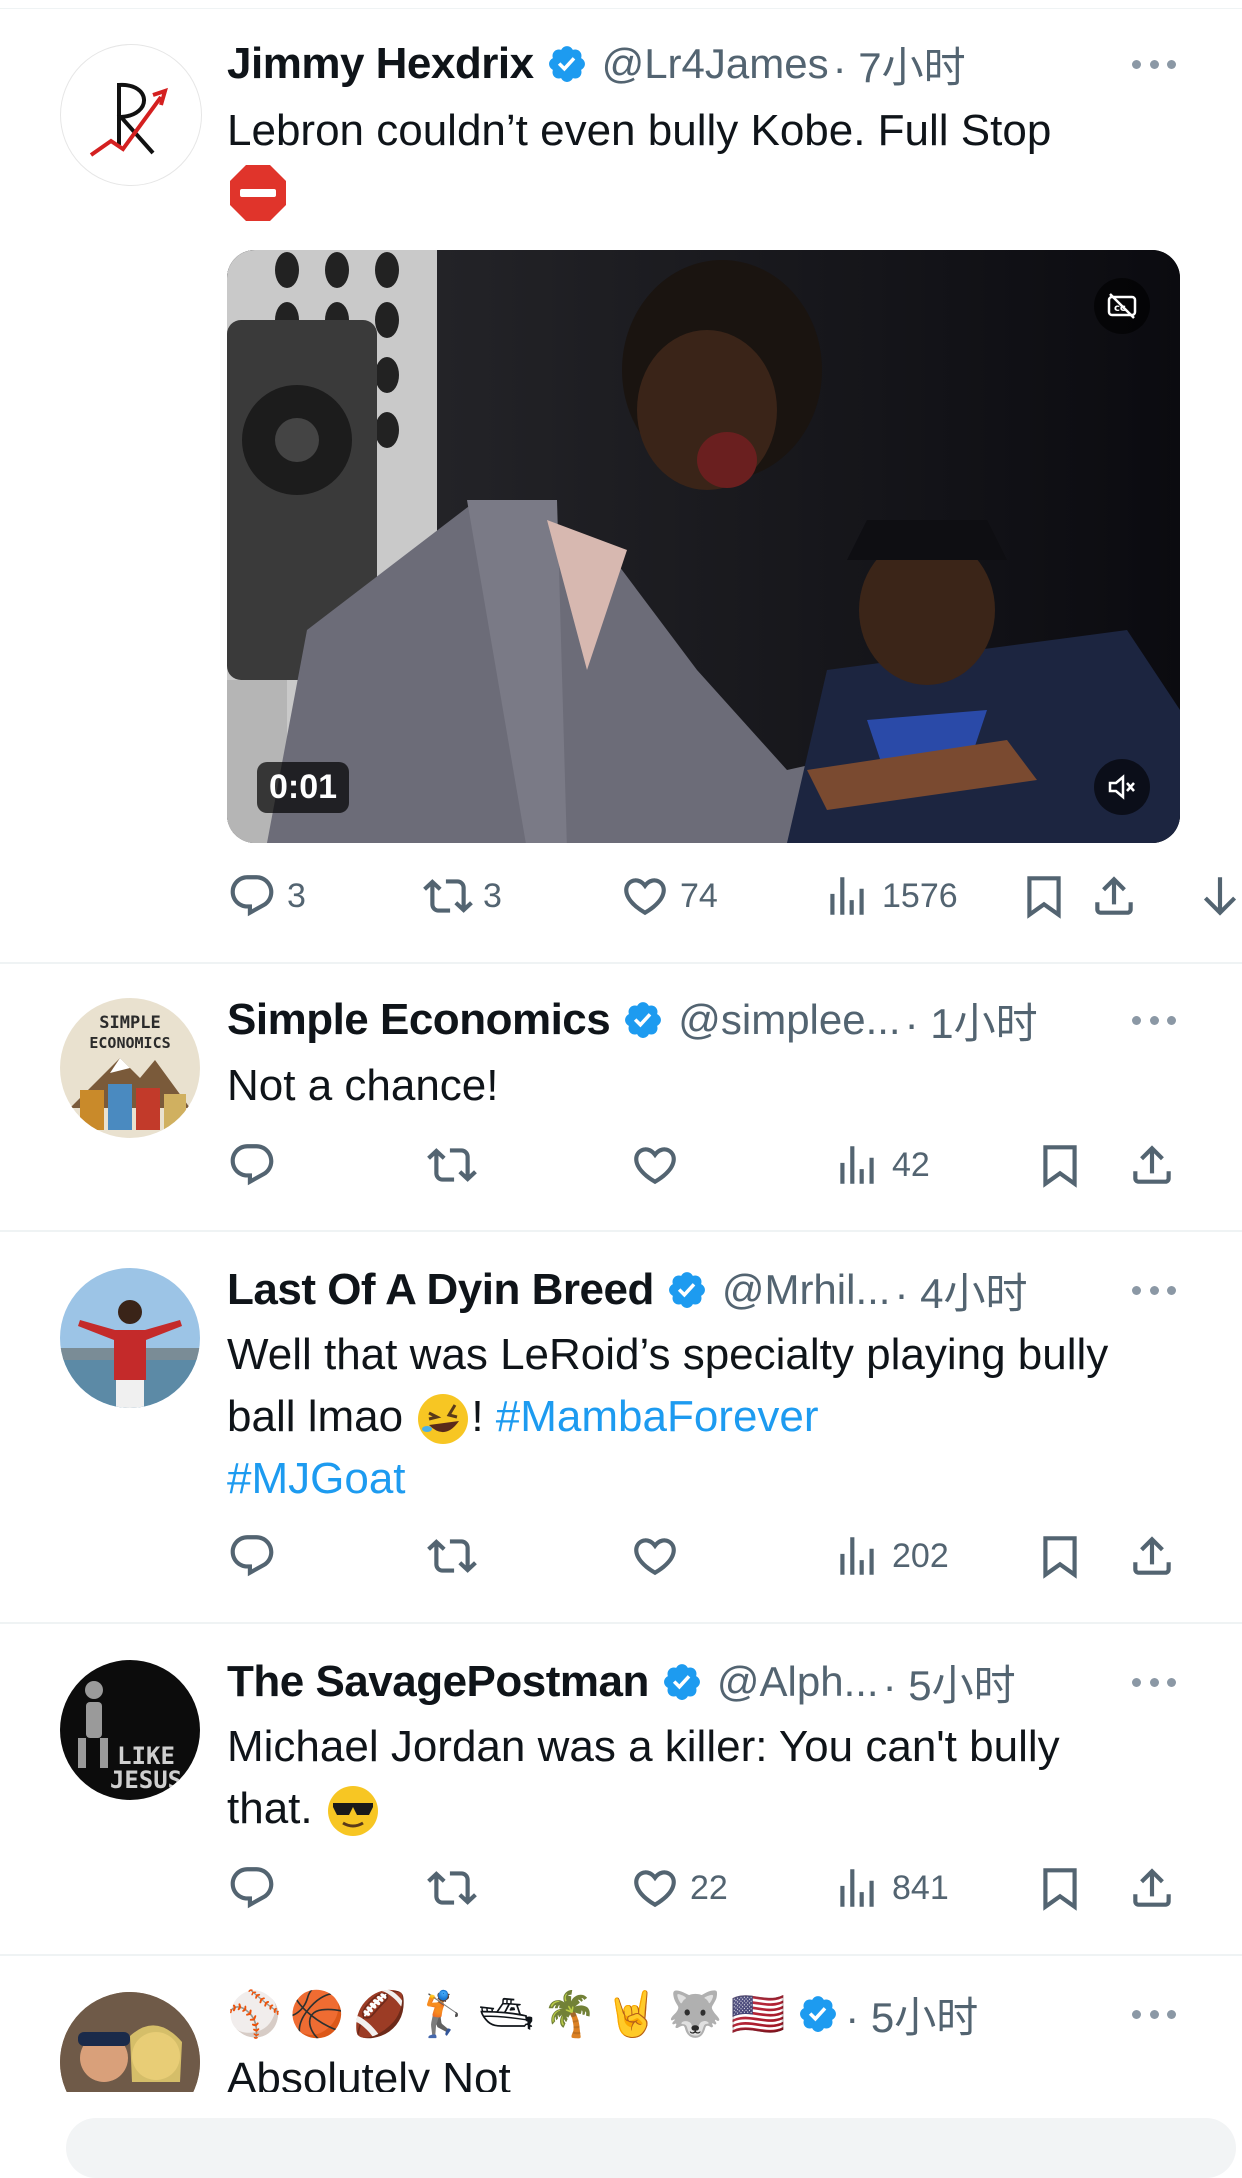  What do you see at coordinates (380, 2014) in the screenshot?
I see `name-emoji: 🏈` at bounding box center [380, 2014].